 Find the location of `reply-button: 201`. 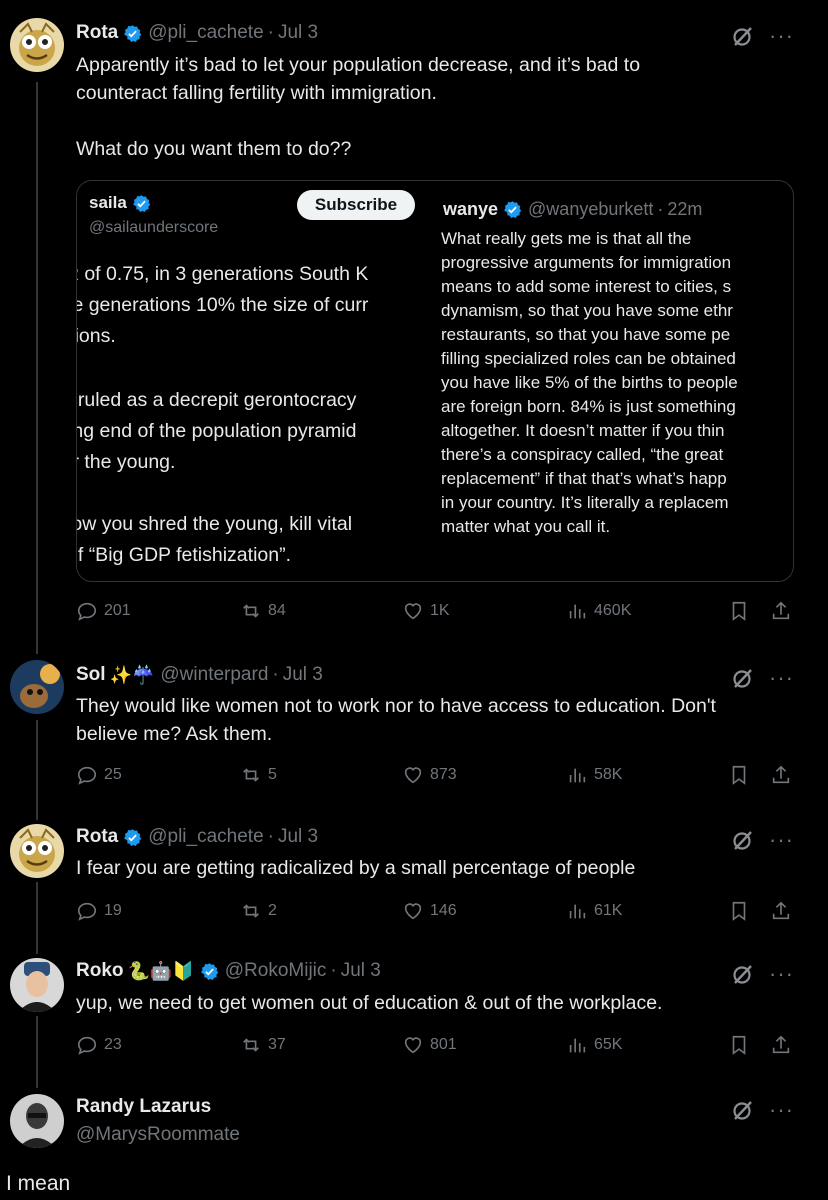

reply-button: 201 is located at coordinates (103, 611).